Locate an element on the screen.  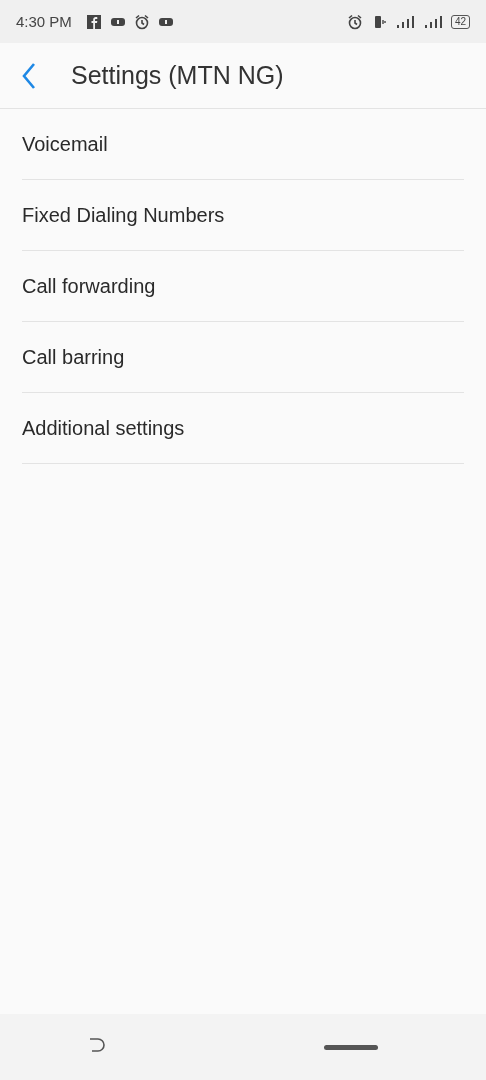
settings-item: Call forwarding is located at coordinates (243, 286).